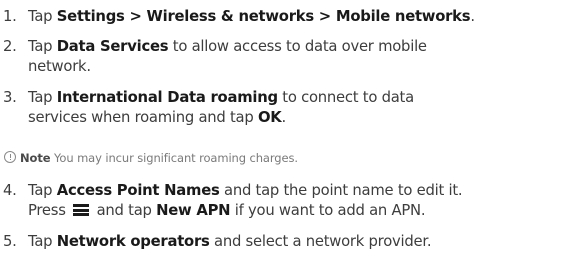 The width and height of the screenshot is (583, 279). What do you see at coordinates (10, 46) in the screenshot?
I see `step-number: 2.` at bounding box center [10, 46].